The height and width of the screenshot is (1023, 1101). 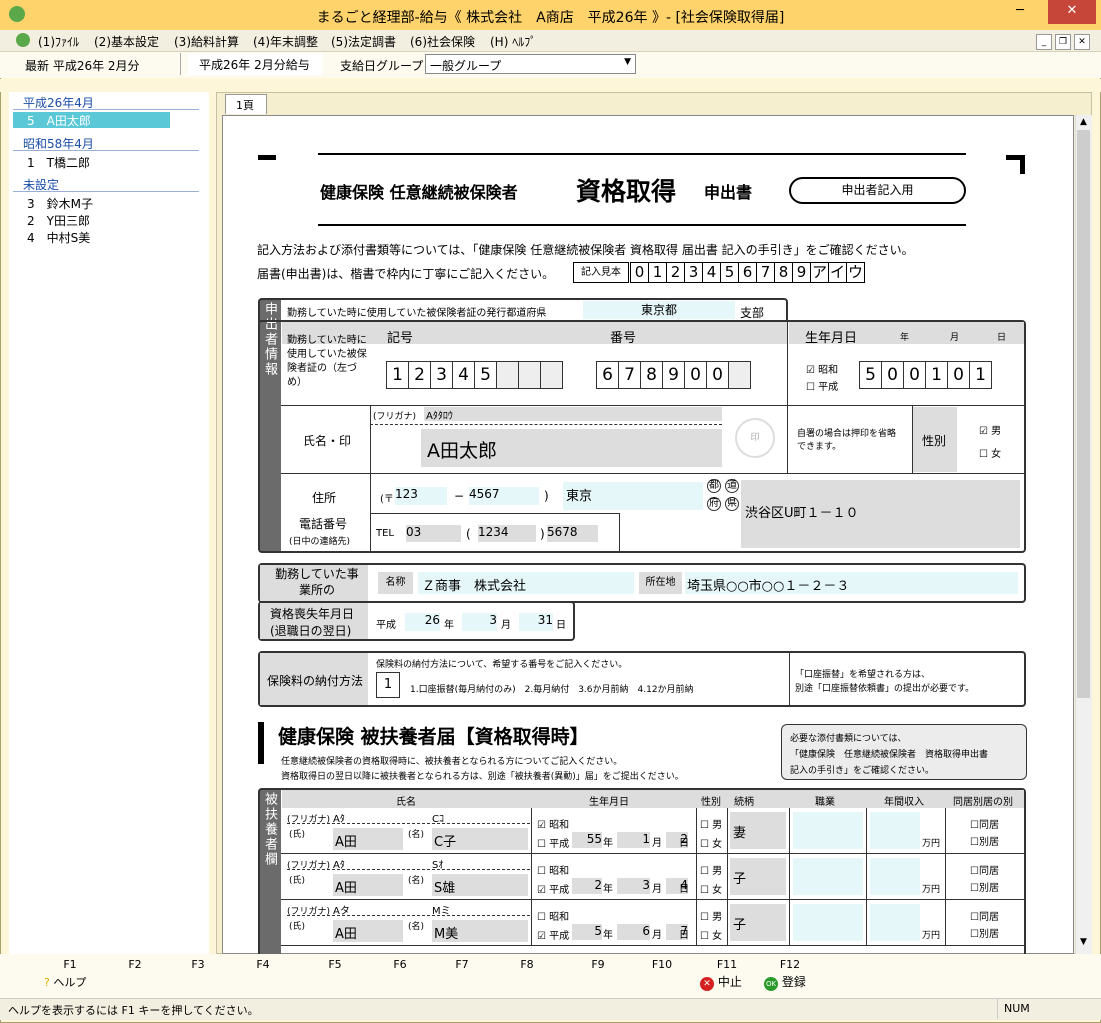 I want to click on sidebar-item: 3 鈴木M子, so click(x=60, y=203).